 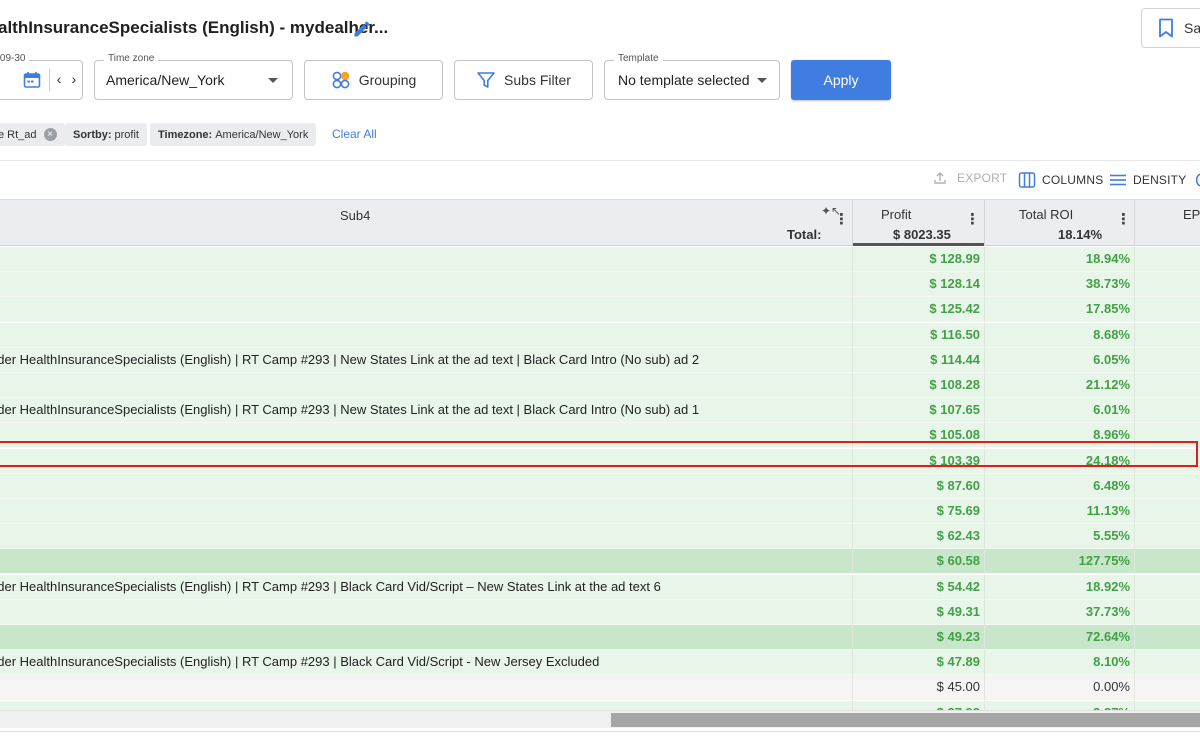 What do you see at coordinates (841, 80) in the screenshot?
I see `apply-button: Apply` at bounding box center [841, 80].